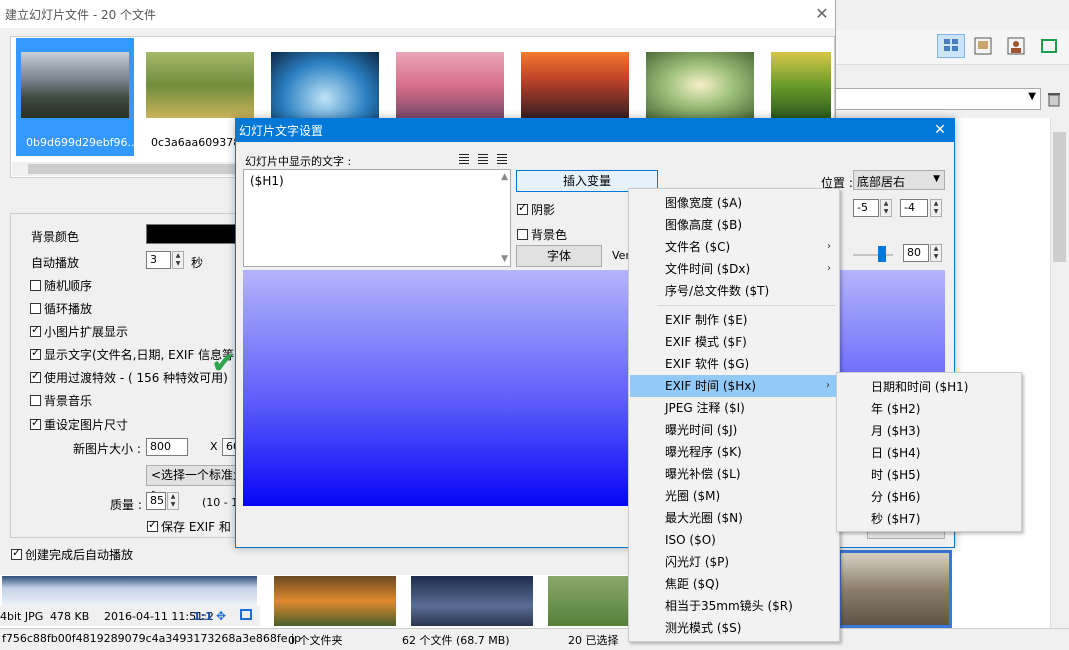 The height and width of the screenshot is (650, 1069). I want to click on menu-item-height: 图像高度 ($B), so click(734, 225).